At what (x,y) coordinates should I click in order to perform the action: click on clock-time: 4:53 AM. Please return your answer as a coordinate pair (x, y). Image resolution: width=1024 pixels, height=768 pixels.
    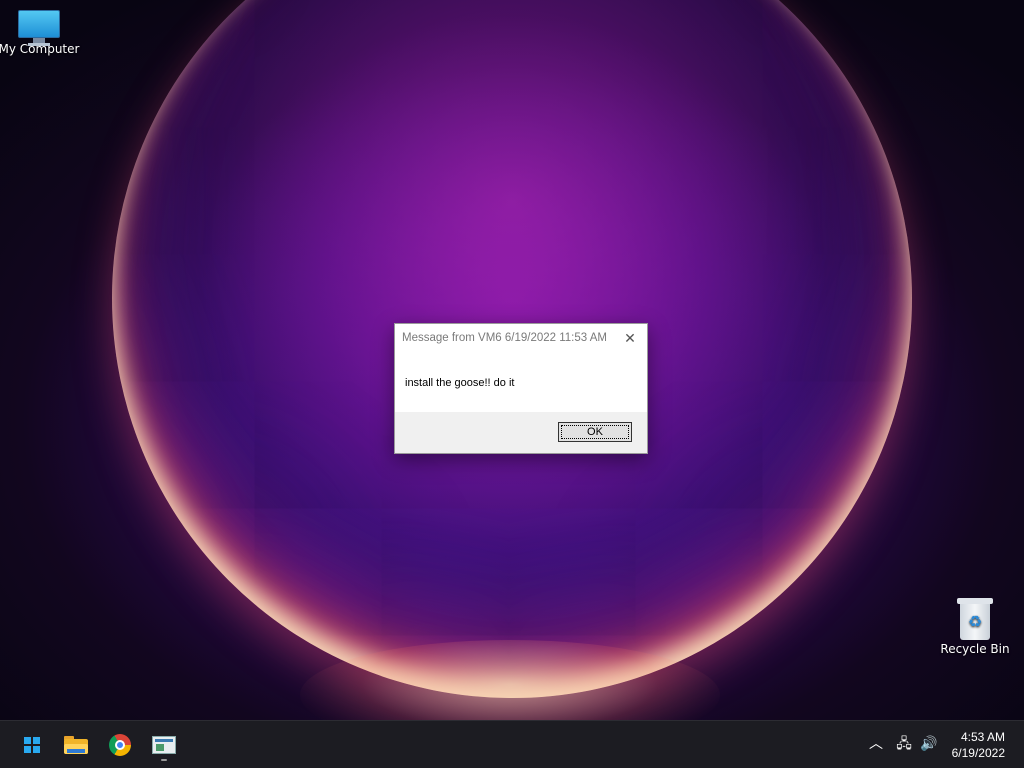
    Looking at the image, I should click on (982, 737).